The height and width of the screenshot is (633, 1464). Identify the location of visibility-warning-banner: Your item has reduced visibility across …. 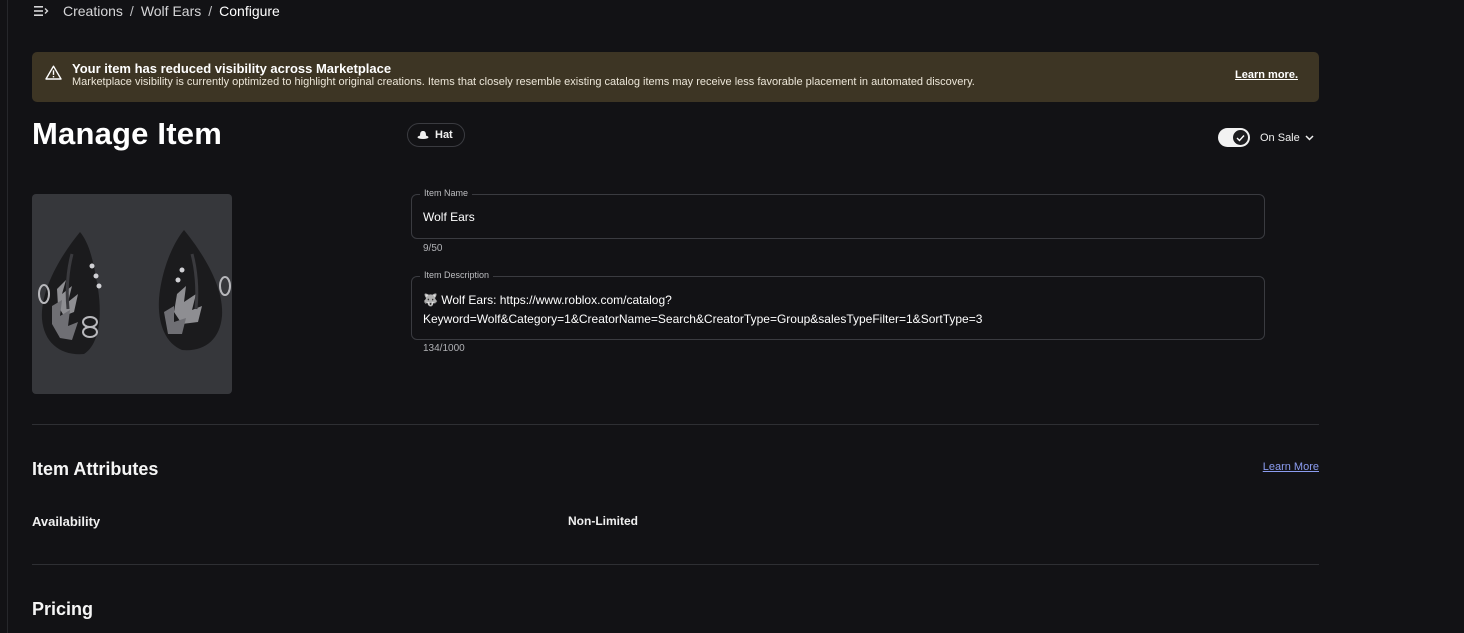
(675, 77).